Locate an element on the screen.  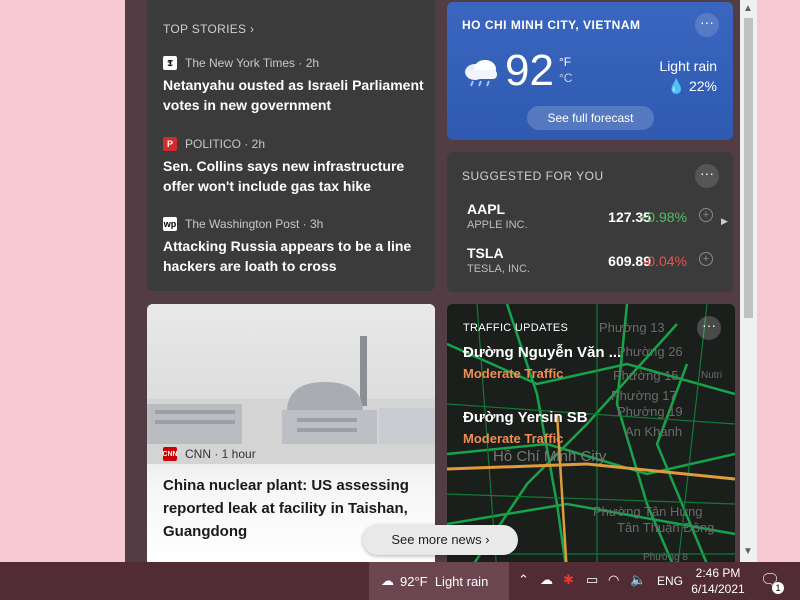
unit-fahrenheit: °F is located at coordinates (565, 62).